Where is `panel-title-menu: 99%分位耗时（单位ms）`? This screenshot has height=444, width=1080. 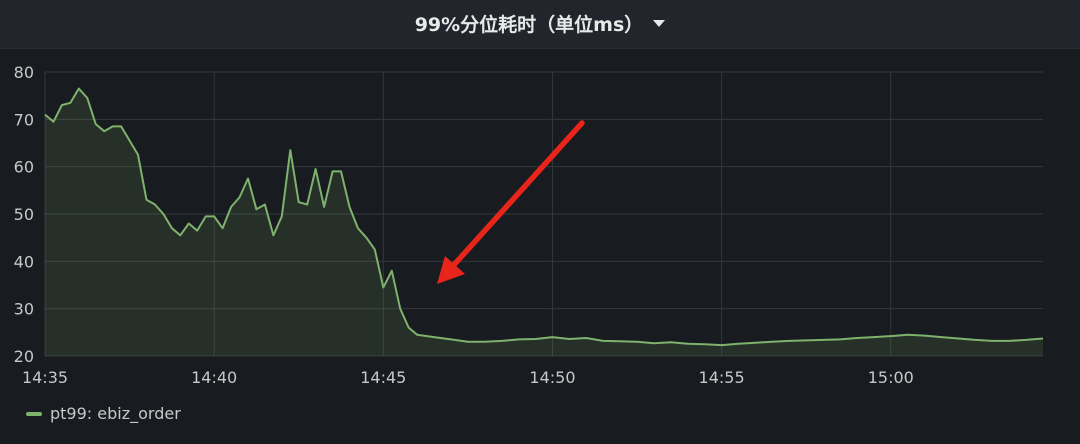
panel-title-menu: 99%分位耗时（单位ms） is located at coordinates (540, 23).